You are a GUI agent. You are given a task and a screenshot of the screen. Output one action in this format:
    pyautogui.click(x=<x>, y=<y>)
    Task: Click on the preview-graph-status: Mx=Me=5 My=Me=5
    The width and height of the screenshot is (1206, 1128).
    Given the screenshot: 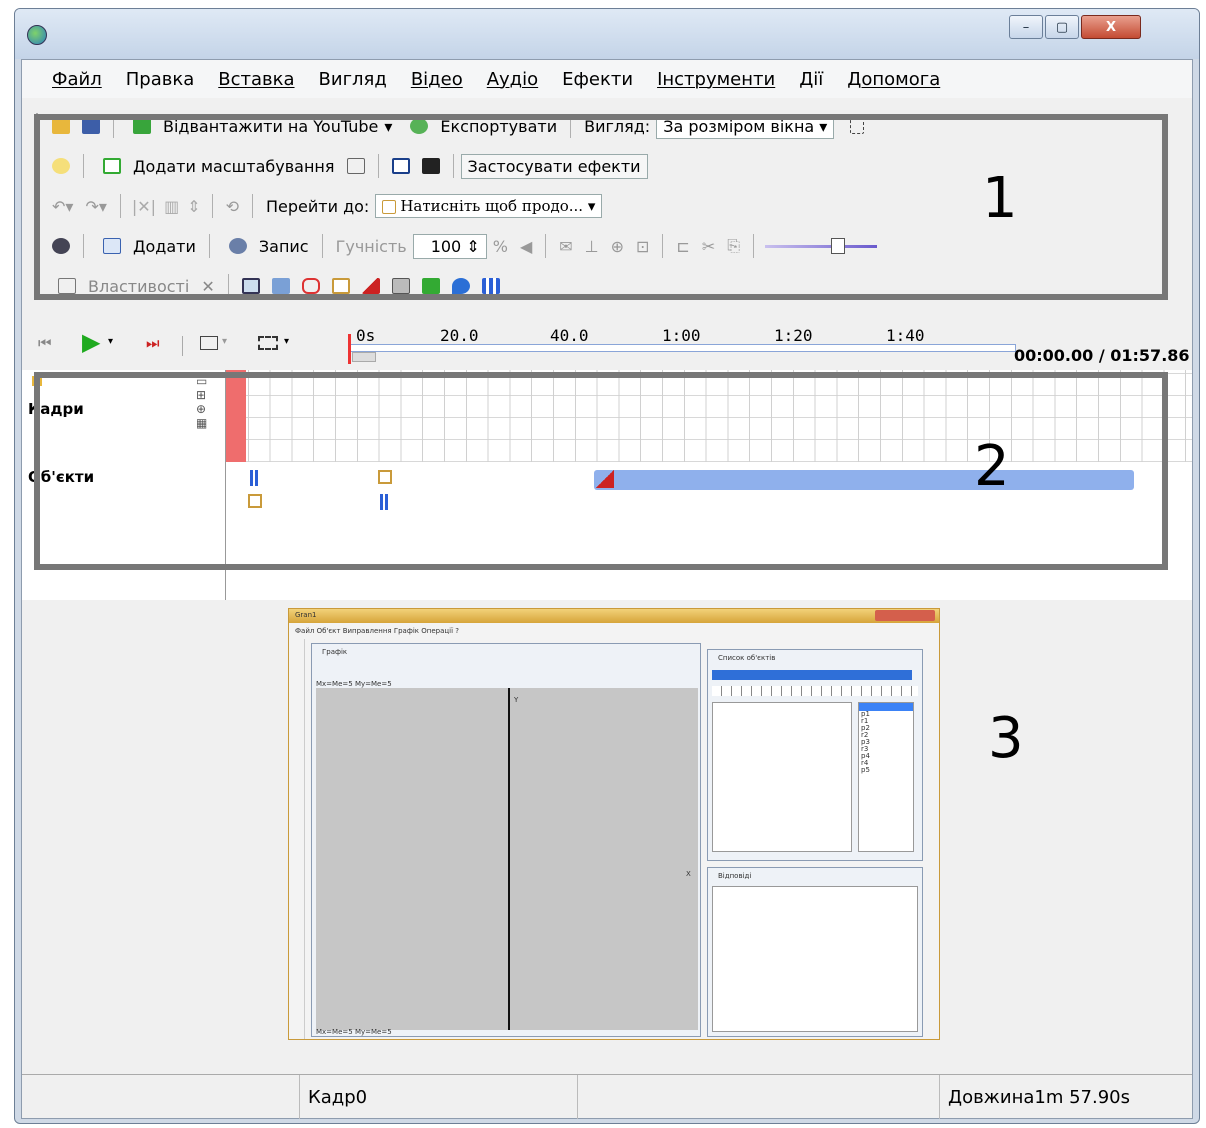 What is the action you would take?
    pyautogui.click(x=354, y=684)
    